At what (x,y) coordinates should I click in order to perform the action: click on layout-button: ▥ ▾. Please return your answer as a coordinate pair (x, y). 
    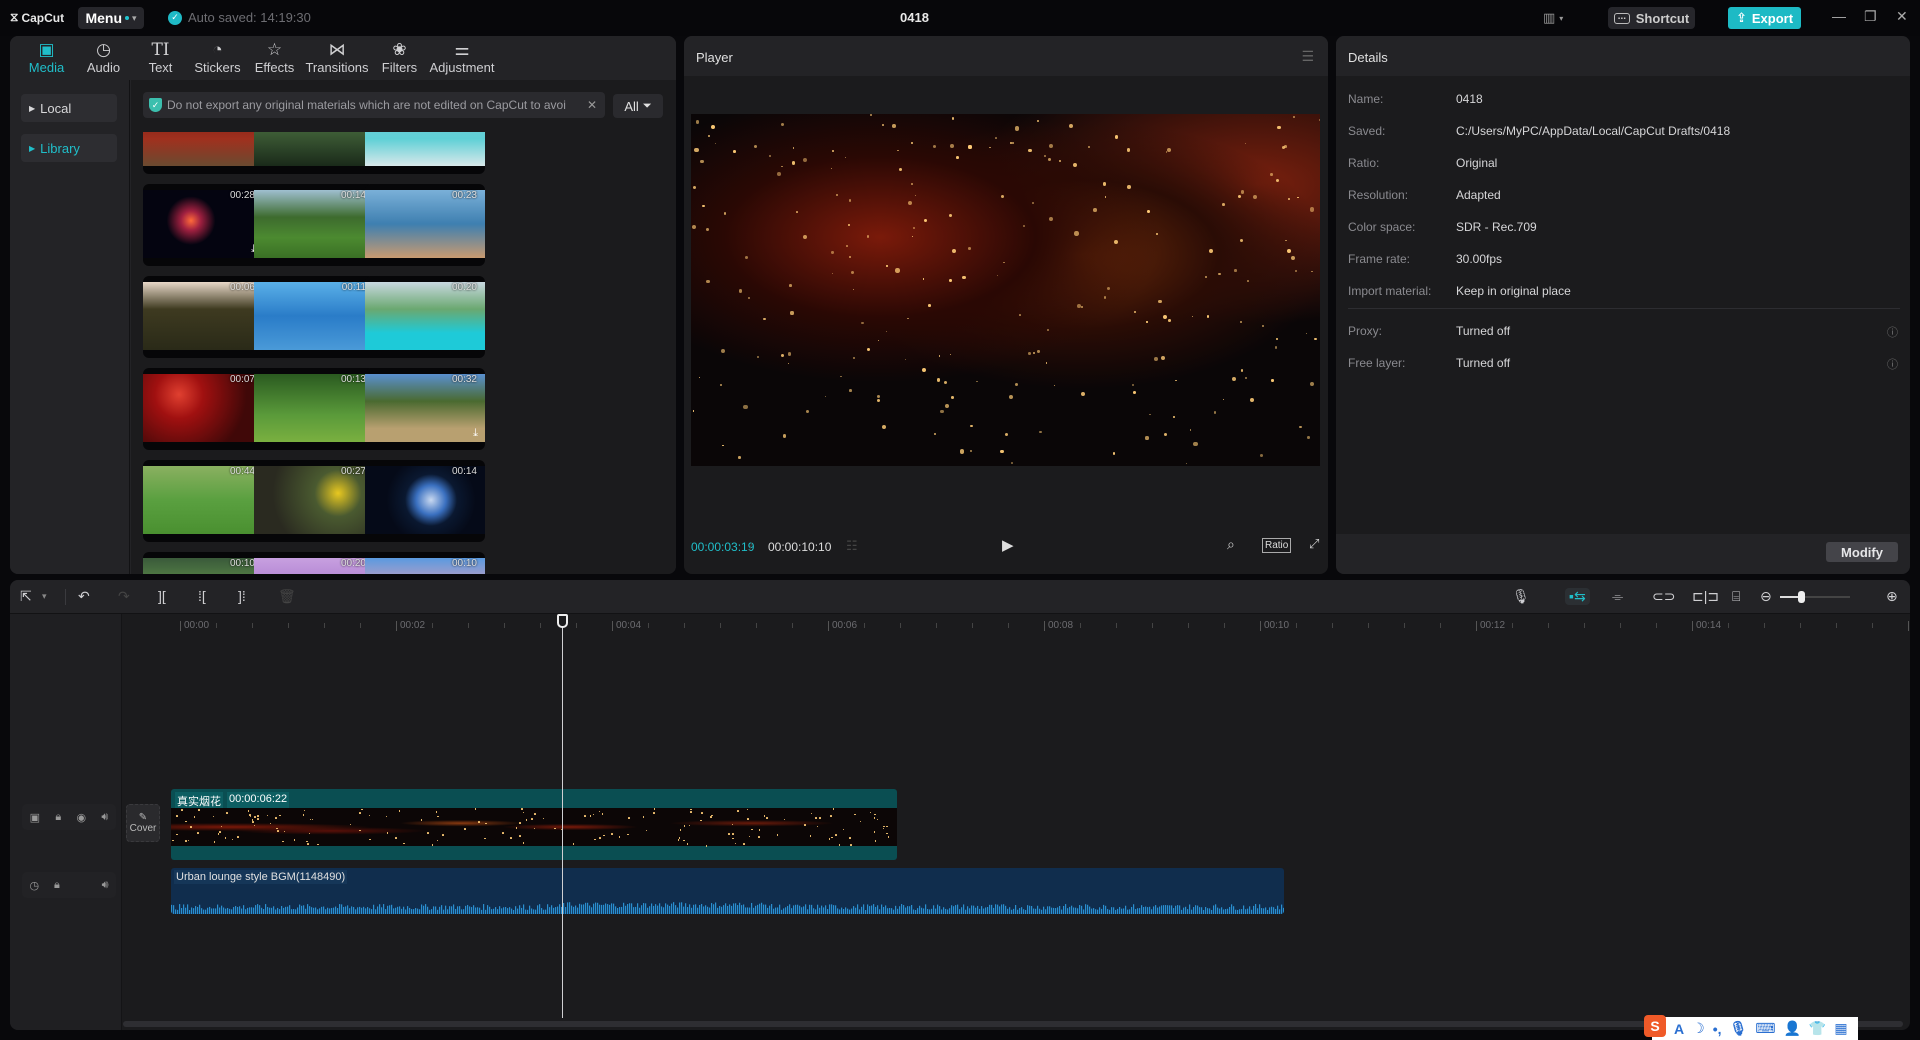
    Looking at the image, I should click on (1553, 18).